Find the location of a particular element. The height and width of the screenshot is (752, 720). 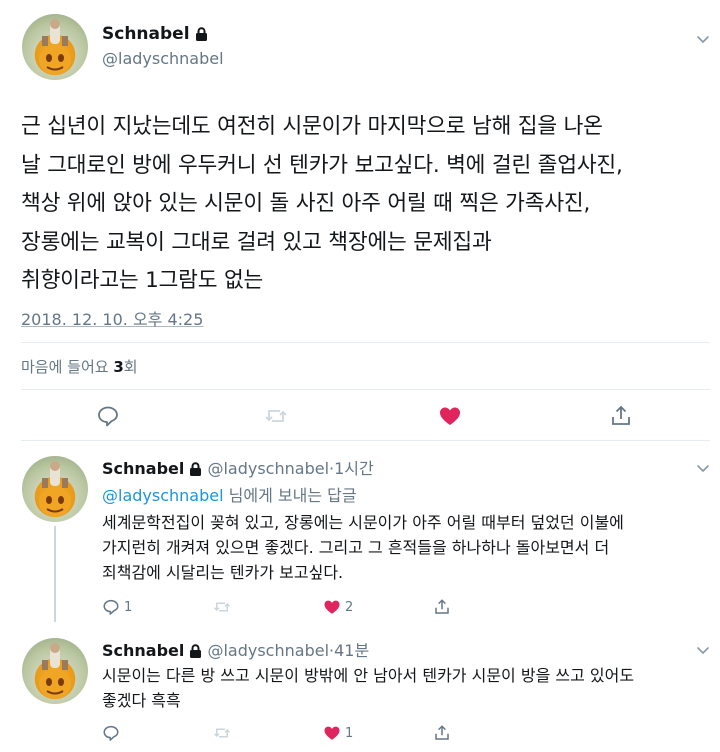

tweet-text-line: 취향이라고는 1그람도 없는 is located at coordinates (142, 280).